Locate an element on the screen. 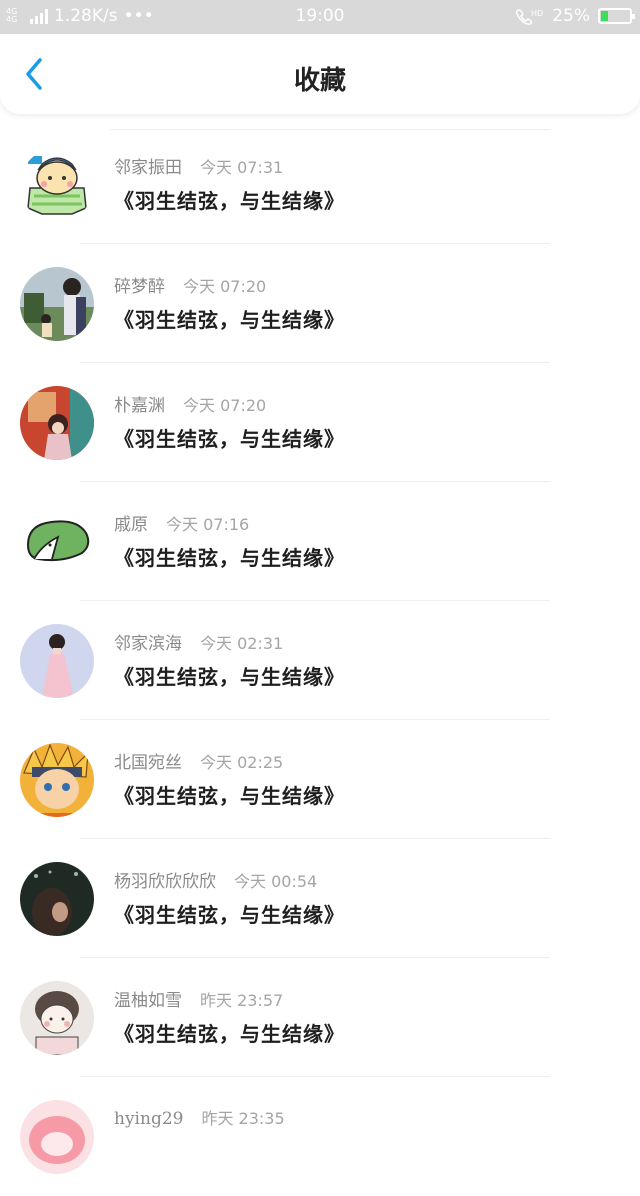 This screenshot has width=640, height=1196. item-name: 北国宛丝 今天 02:25 is located at coordinates (198, 760).